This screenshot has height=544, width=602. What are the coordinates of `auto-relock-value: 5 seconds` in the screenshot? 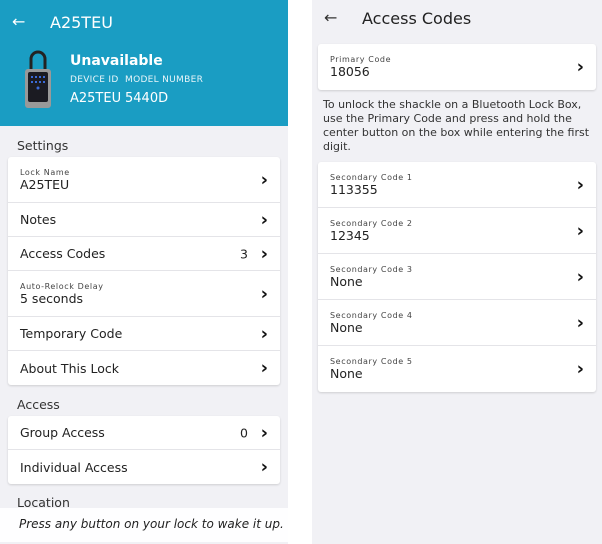 It's located at (52, 298).